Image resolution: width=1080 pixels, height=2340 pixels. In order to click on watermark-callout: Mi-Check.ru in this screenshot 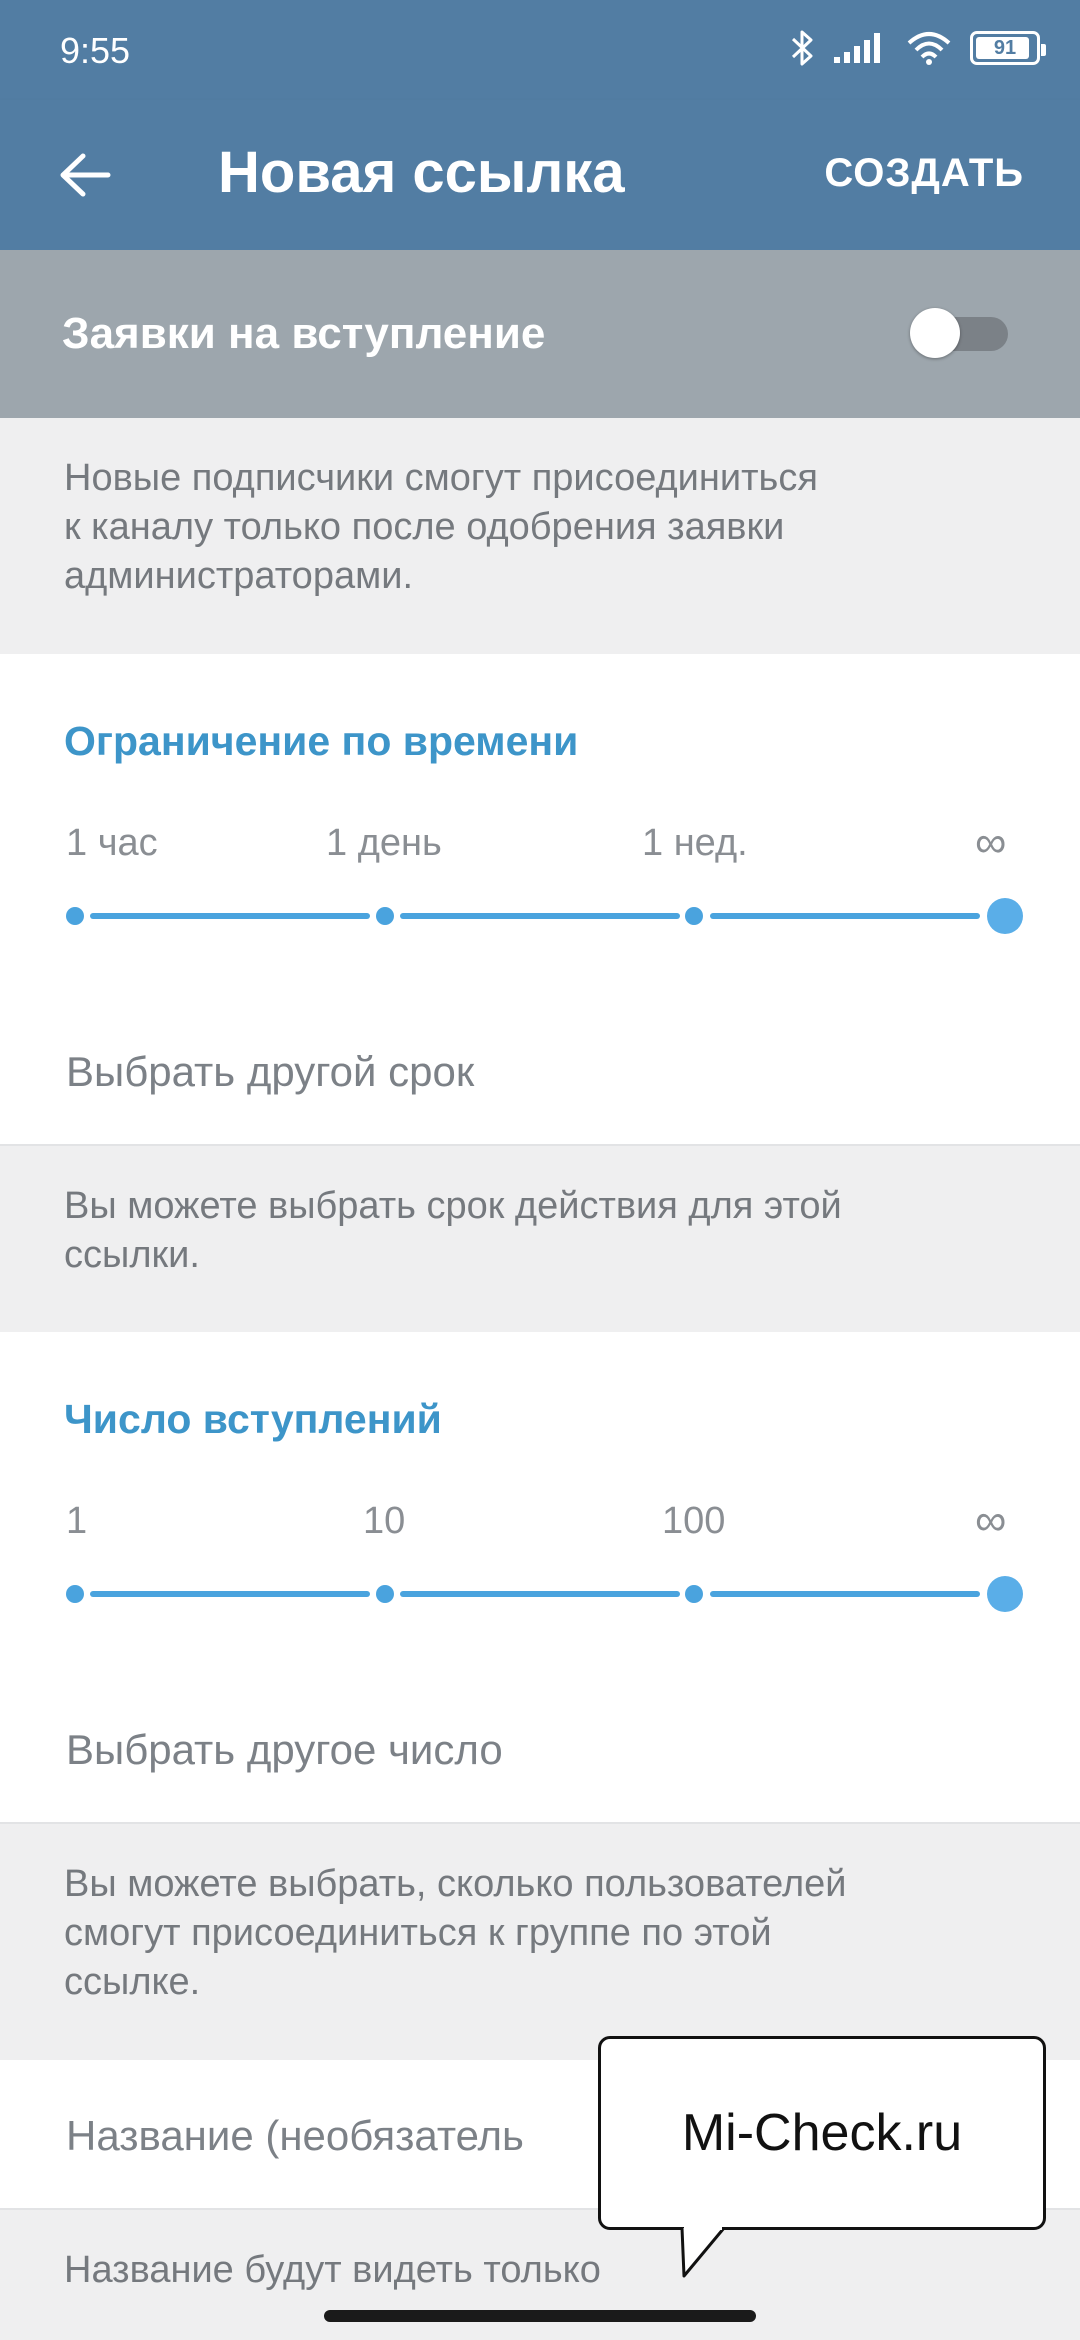, I will do `click(822, 2133)`.